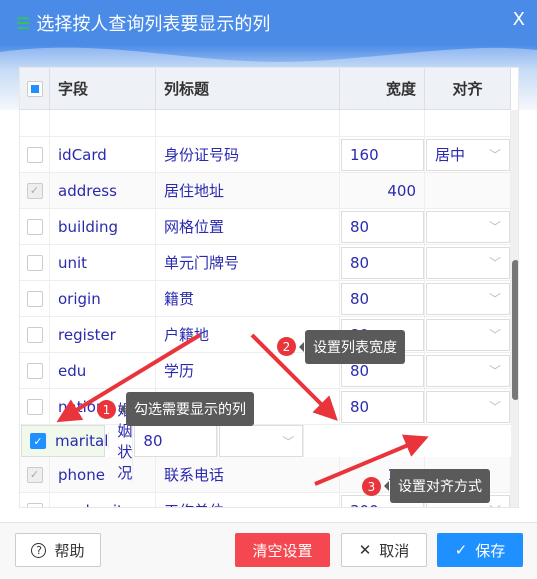  What do you see at coordinates (153, 24) in the screenshot?
I see `dialog-title-text: 选择按人查询列表要显示的列` at bounding box center [153, 24].